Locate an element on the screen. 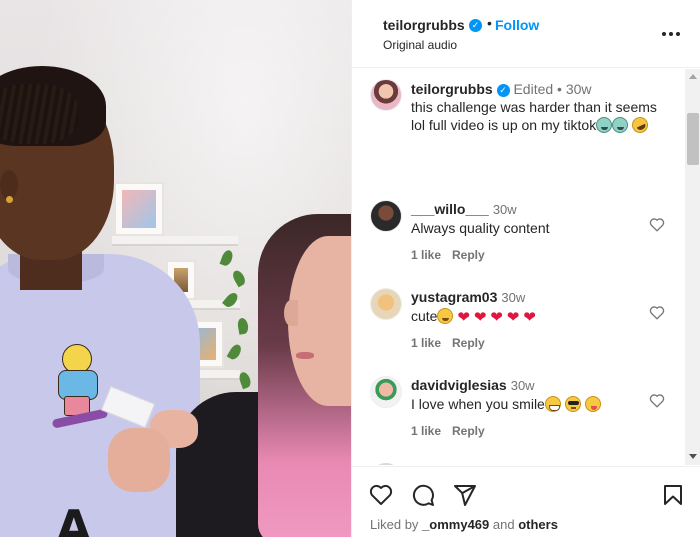 The width and height of the screenshot is (700, 537). person-lips is located at coordinates (305, 355).